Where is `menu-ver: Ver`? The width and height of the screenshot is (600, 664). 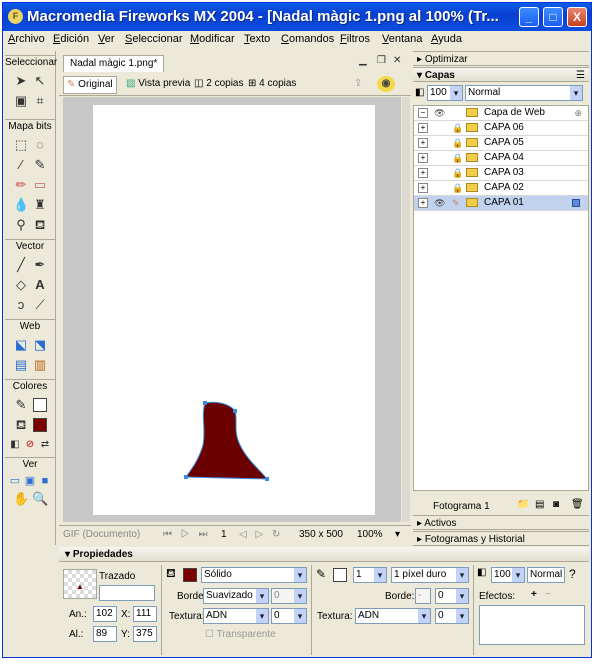
menu-ver: Ver is located at coordinates (106, 39).